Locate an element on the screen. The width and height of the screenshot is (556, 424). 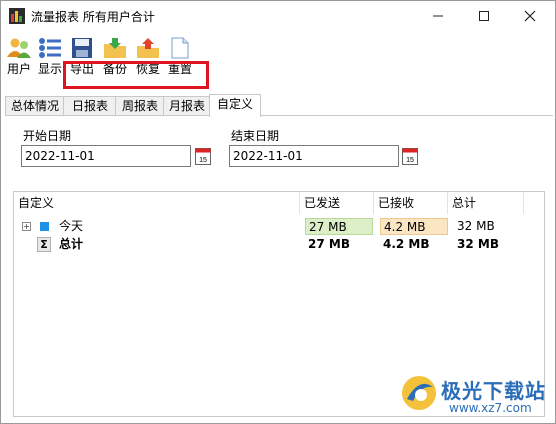
start-date-input: 2022-11-01 is located at coordinates (106, 156).